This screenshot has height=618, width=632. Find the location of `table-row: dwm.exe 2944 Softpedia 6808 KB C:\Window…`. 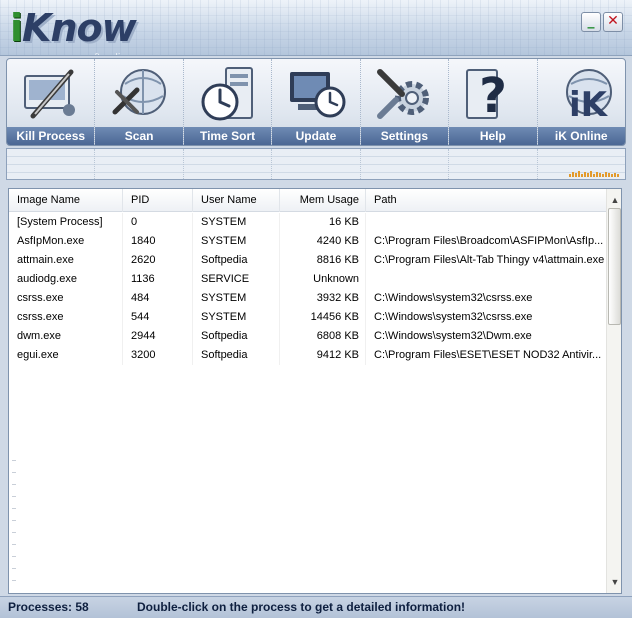

table-row: dwm.exe 2944 Softpedia 6808 KB C:\Window… is located at coordinates (307, 336).